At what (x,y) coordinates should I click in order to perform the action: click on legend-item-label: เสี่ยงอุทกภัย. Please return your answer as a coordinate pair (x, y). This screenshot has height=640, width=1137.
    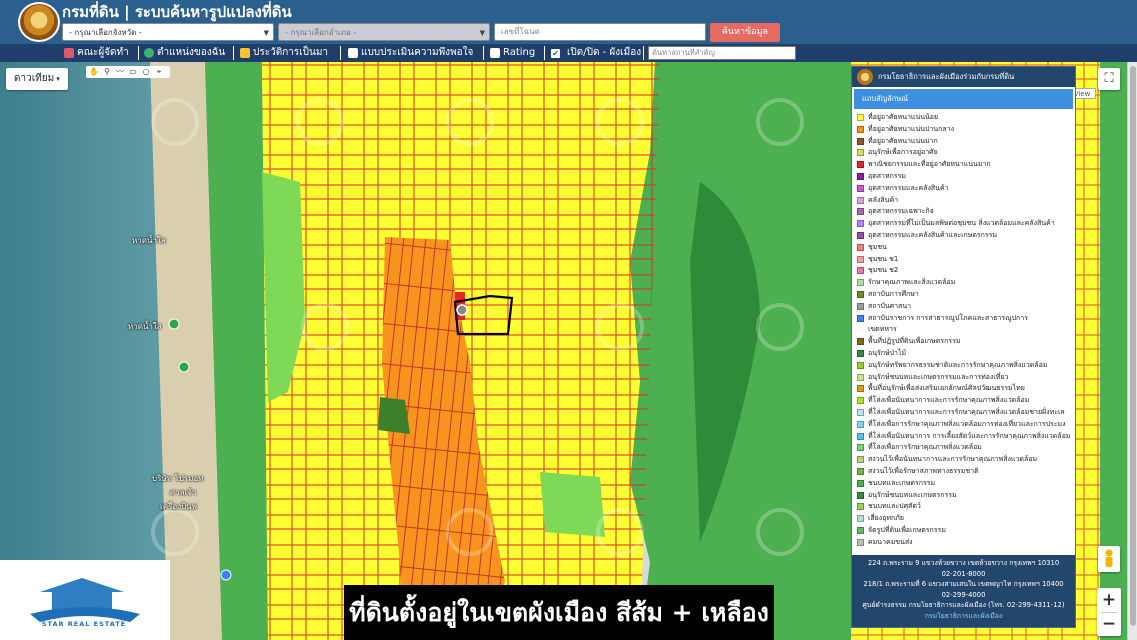
    Looking at the image, I should click on (886, 518).